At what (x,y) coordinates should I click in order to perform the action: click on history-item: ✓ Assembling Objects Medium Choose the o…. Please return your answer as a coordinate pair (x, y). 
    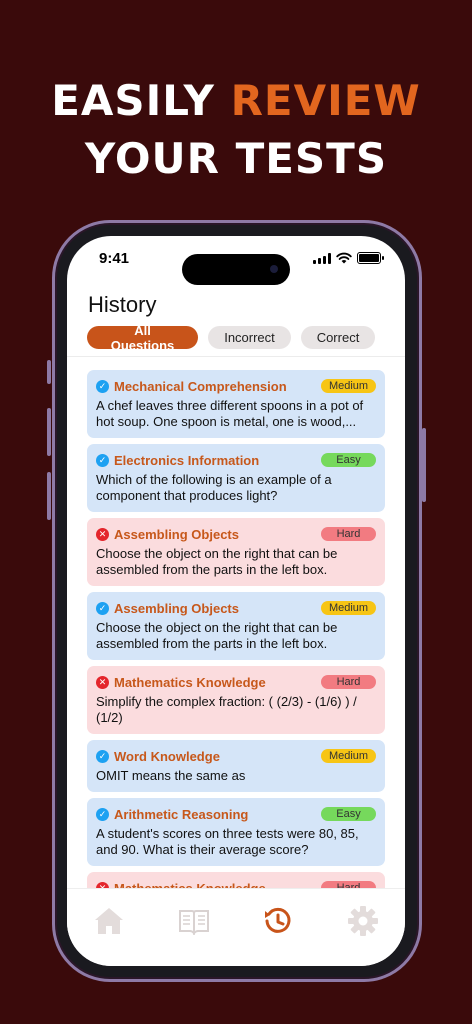
    Looking at the image, I should click on (236, 626).